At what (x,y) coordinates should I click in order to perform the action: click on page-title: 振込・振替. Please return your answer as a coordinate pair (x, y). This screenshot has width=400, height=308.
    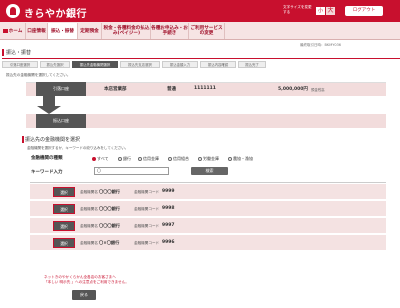
    Looking at the image, I should click on (19, 53).